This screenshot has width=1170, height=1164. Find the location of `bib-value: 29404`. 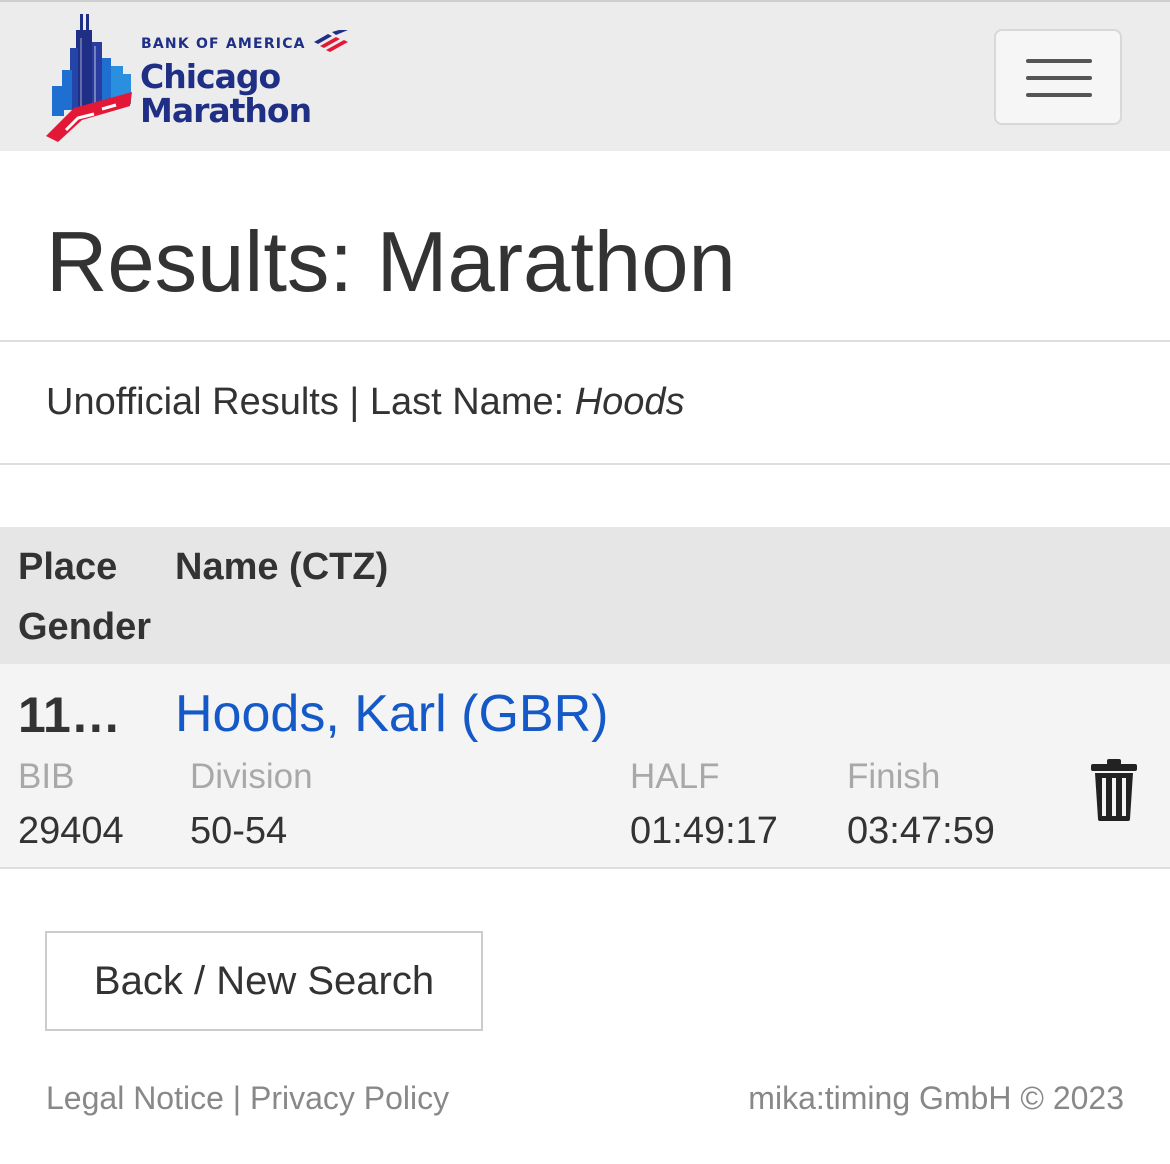

bib-value: 29404 is located at coordinates (71, 831).